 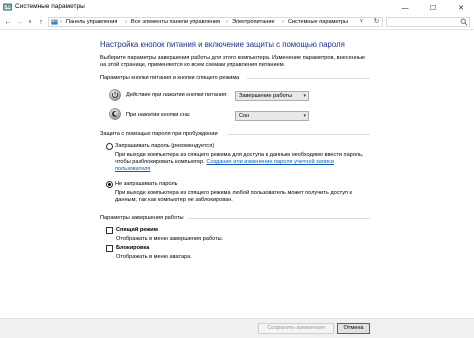 I want to click on lock-label: Блокировка, so click(x=132, y=248).